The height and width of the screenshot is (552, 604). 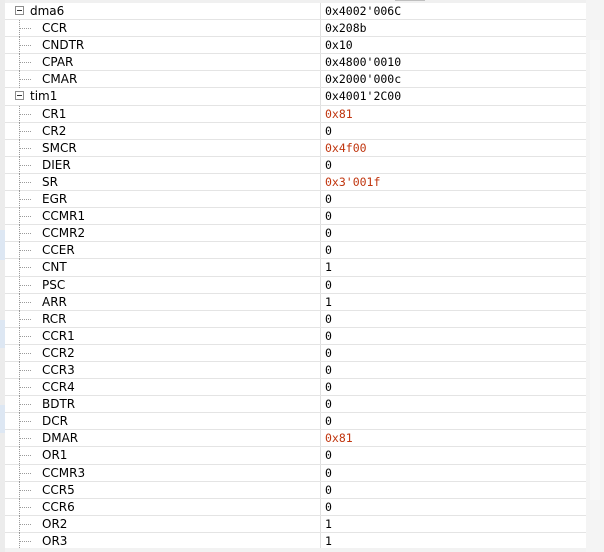 I want to click on register-name: CCR3, so click(x=58, y=369).